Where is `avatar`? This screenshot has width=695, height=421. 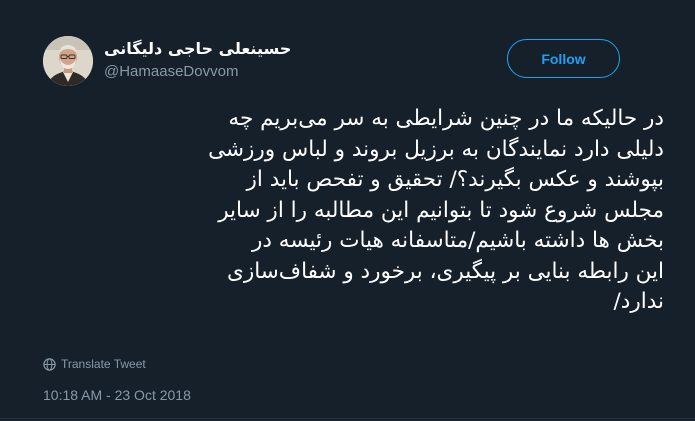 avatar is located at coordinates (68, 61).